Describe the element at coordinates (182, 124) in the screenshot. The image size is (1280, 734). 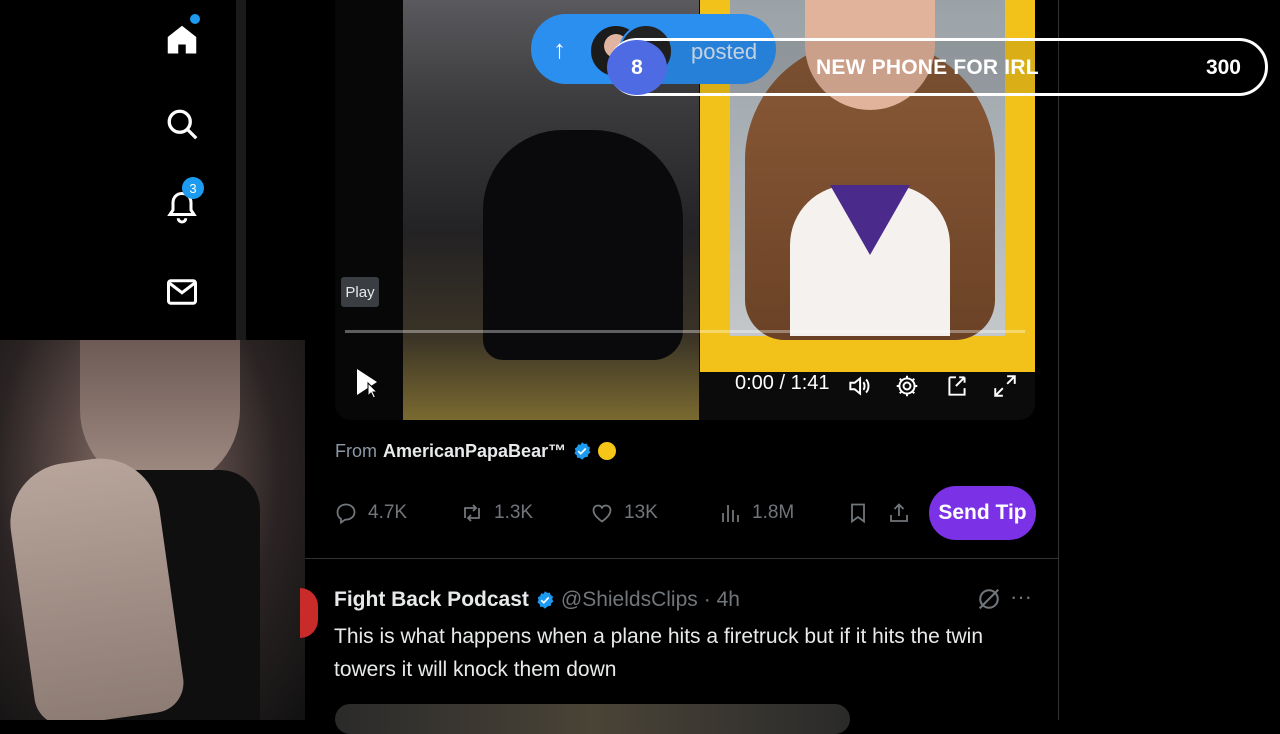
I see `search-icon` at that location.